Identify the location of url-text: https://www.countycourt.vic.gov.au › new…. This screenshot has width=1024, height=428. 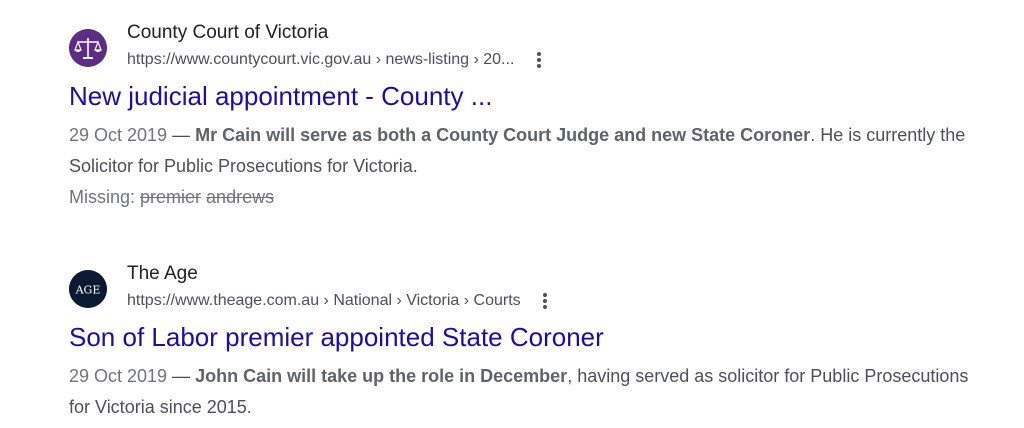
(320, 59).